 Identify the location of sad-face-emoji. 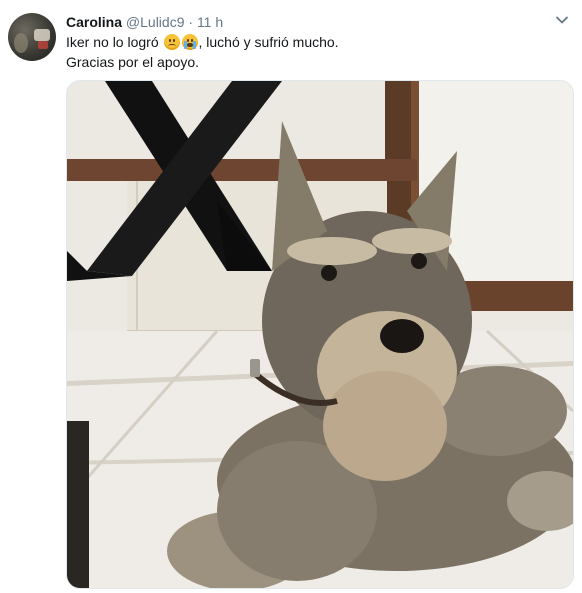
(171, 42).